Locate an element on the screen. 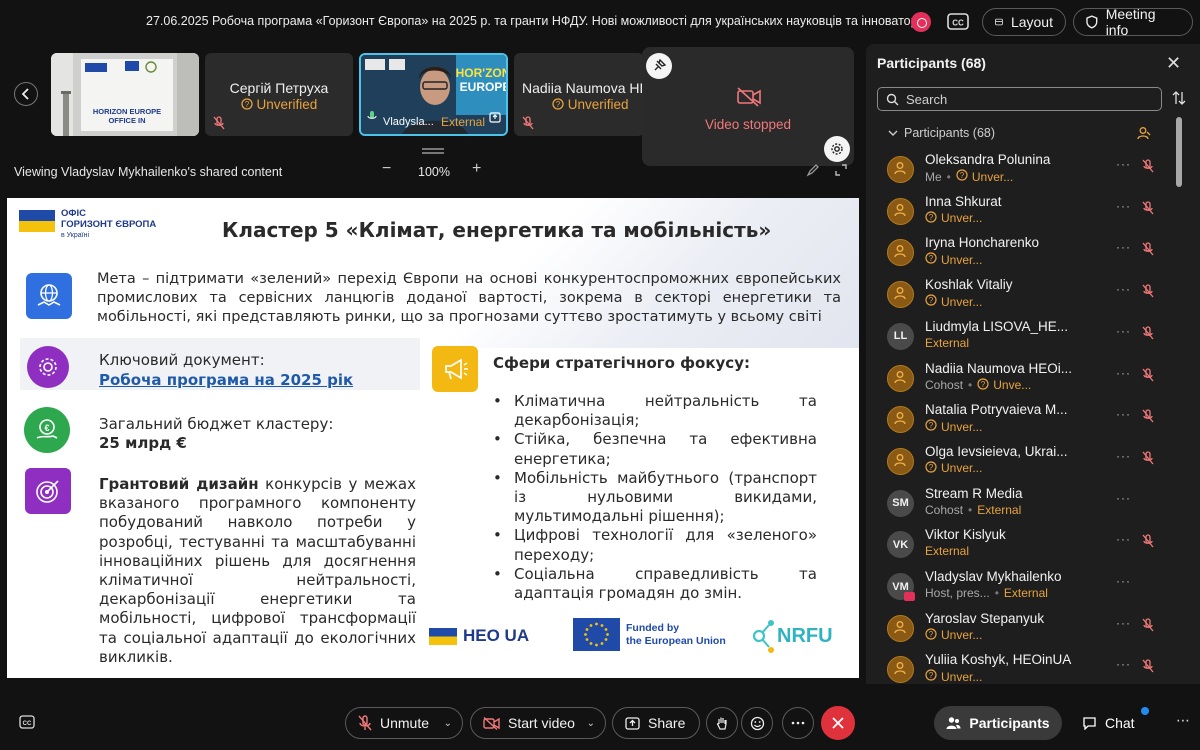 Image resolution: width=1200 pixels, height=750 pixels. share-button: Share is located at coordinates (656, 723).